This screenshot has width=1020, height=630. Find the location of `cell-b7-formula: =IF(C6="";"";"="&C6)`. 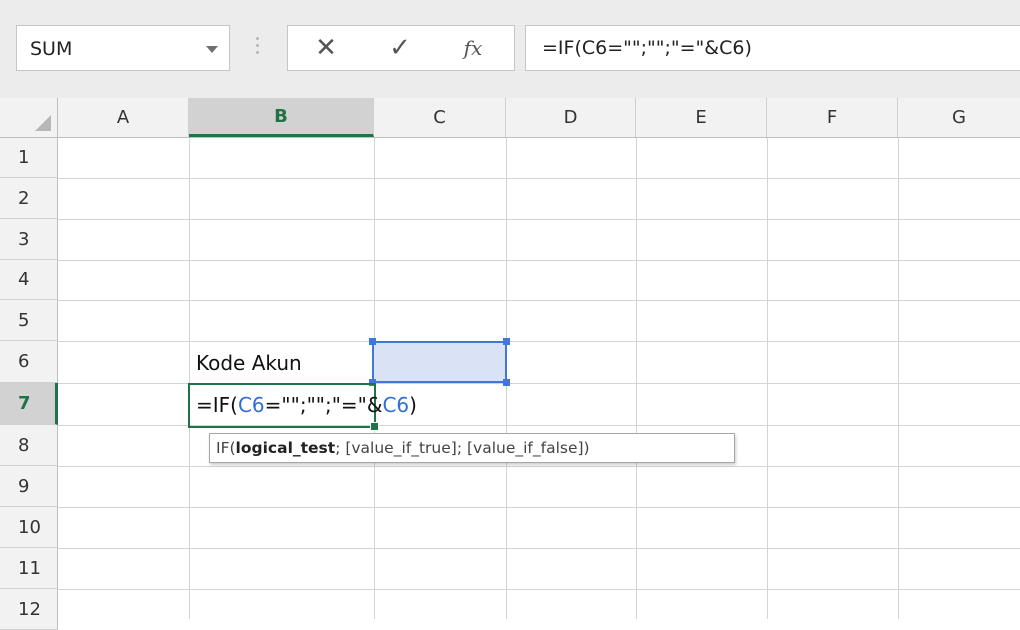

cell-b7-formula: =IF(C6="";"";"="&C6) is located at coordinates (306, 405).